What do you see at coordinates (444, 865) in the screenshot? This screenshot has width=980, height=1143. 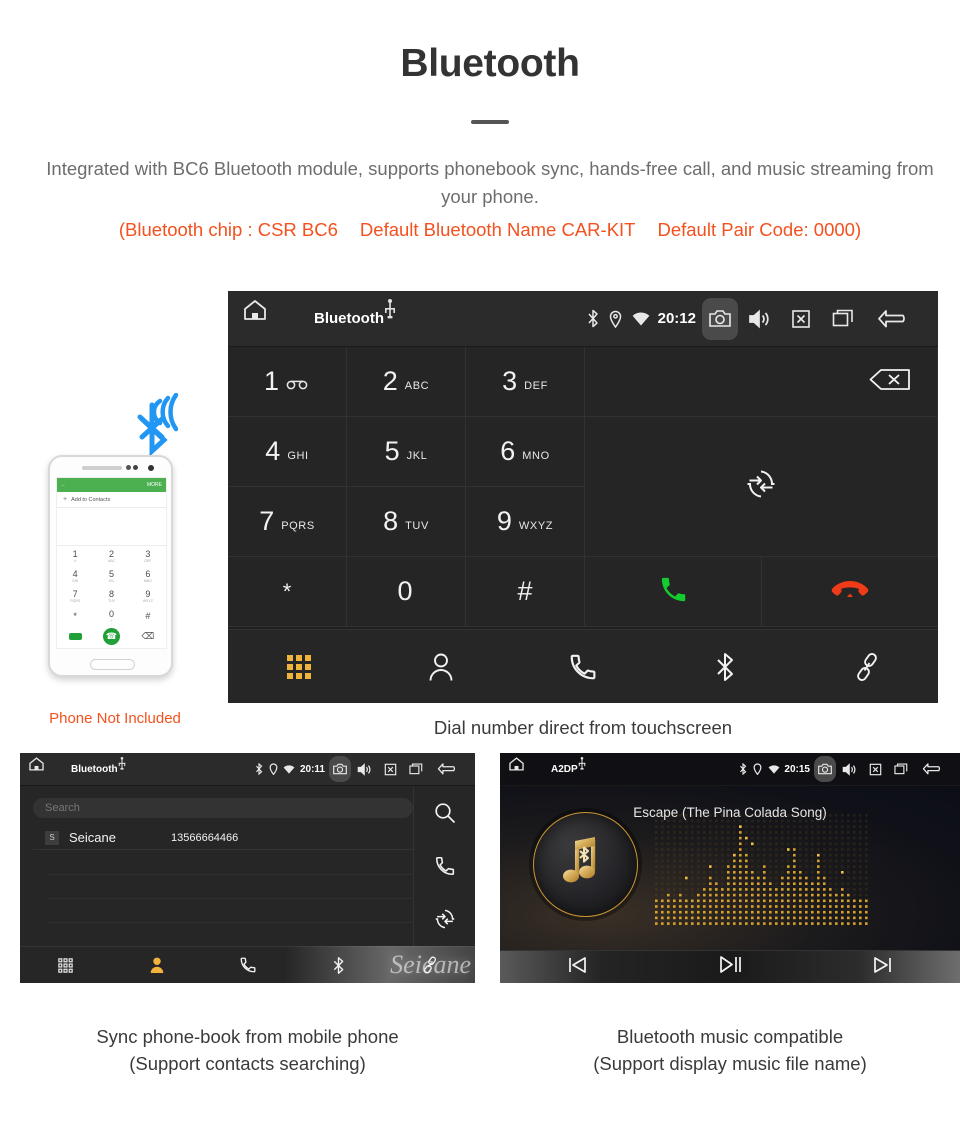 I see `call-icon` at bounding box center [444, 865].